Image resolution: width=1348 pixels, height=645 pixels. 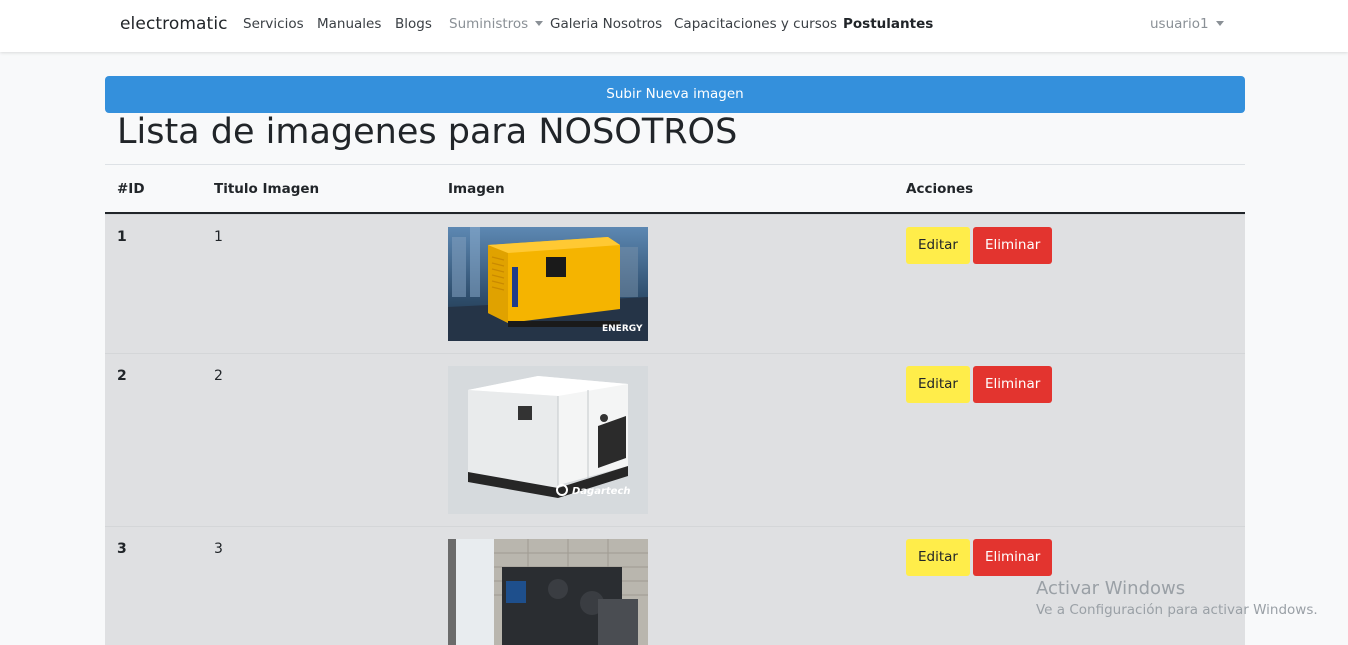 What do you see at coordinates (755, 24) in the screenshot?
I see `nav-capacitaciones: Capacitaciones y cursos` at bounding box center [755, 24].